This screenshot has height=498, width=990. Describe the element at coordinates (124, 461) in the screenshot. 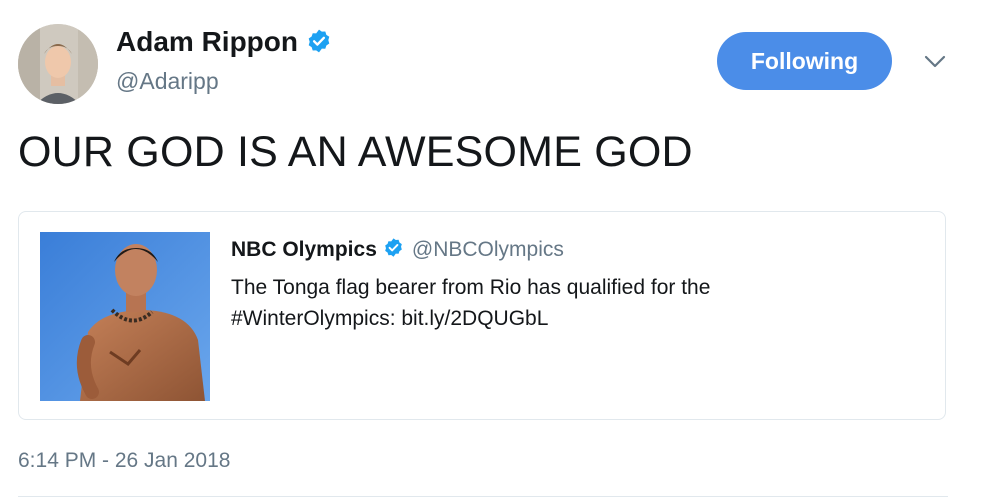

I see `tweet-timestamp: 6:14 PM - 26 Jan 2018` at that location.